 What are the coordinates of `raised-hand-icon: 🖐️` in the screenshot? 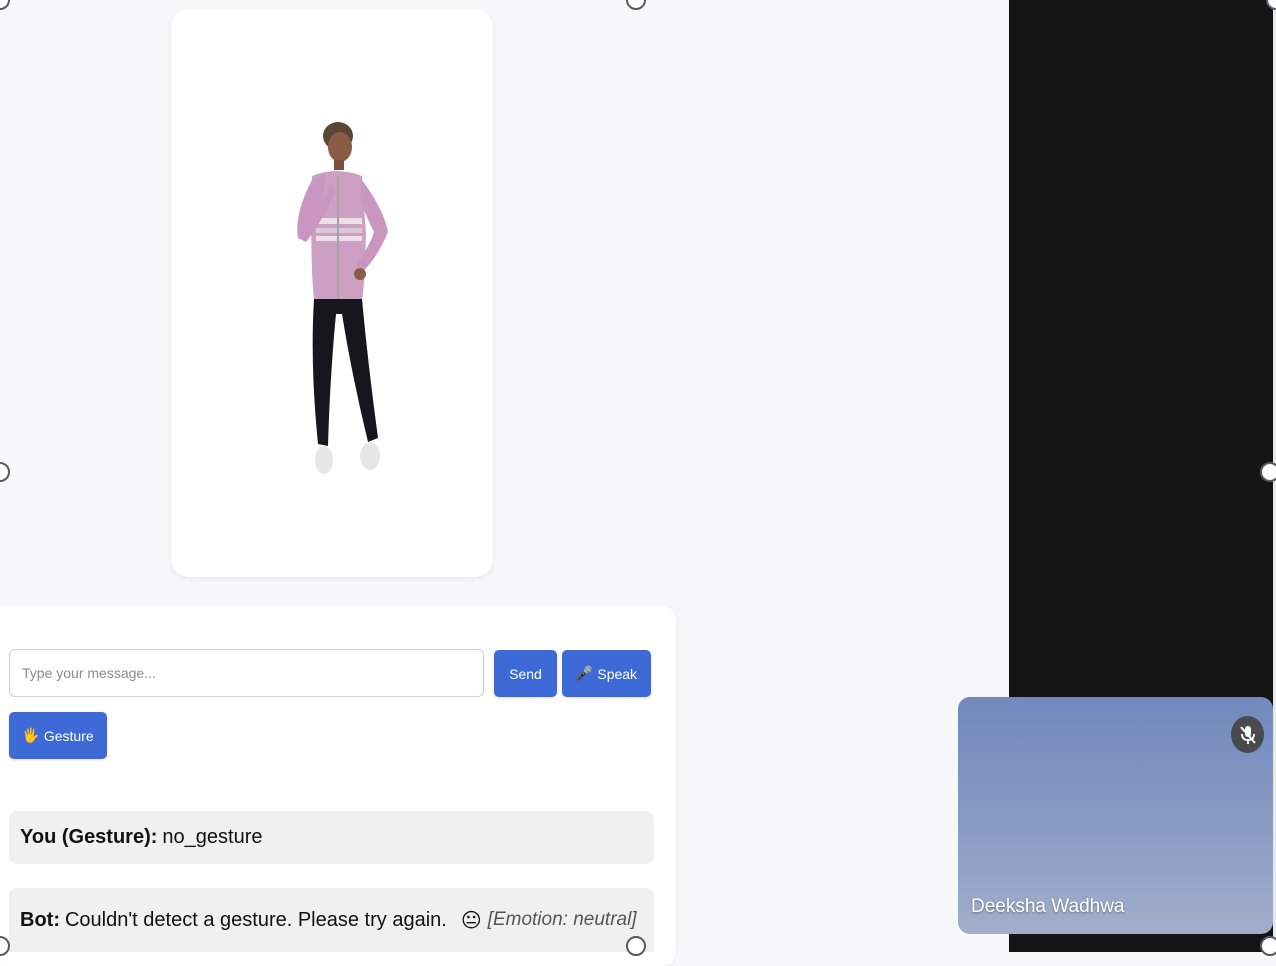 It's located at (31, 735).